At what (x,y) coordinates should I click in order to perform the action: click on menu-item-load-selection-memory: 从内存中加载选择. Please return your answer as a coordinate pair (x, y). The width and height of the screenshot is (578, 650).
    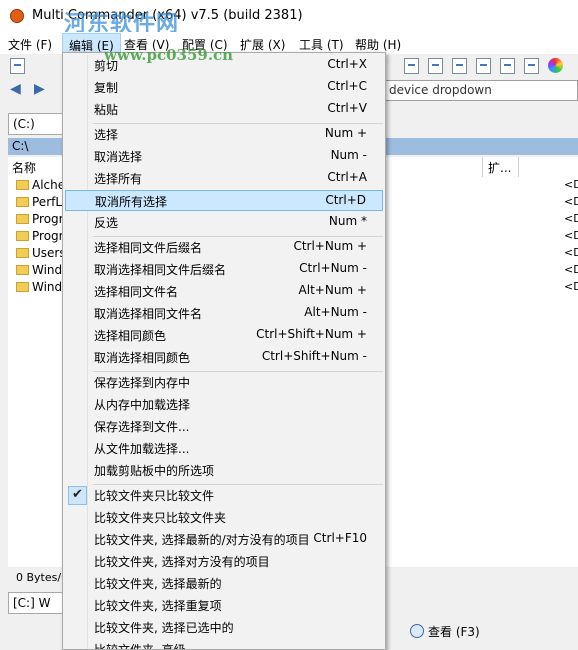
    Looking at the image, I should click on (224, 404).